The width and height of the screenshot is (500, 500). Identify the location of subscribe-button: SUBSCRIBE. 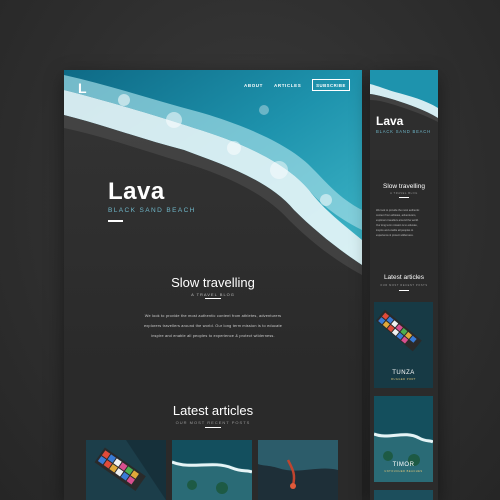
(331, 85).